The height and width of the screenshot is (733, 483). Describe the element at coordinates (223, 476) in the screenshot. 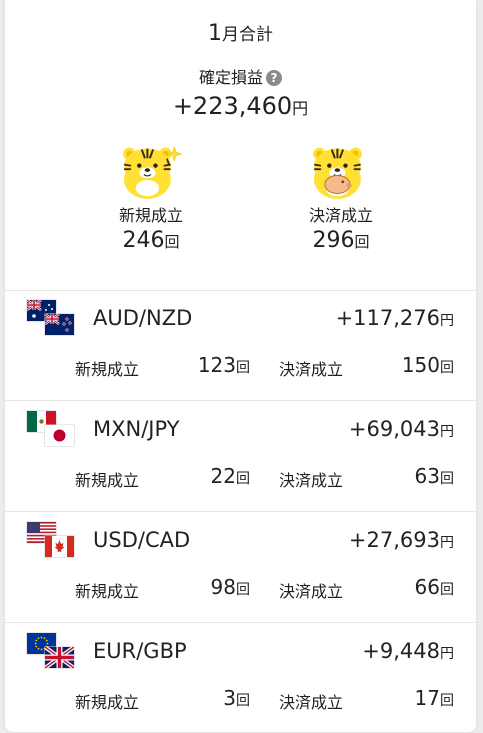

I see `new-orders-value: 22` at that location.